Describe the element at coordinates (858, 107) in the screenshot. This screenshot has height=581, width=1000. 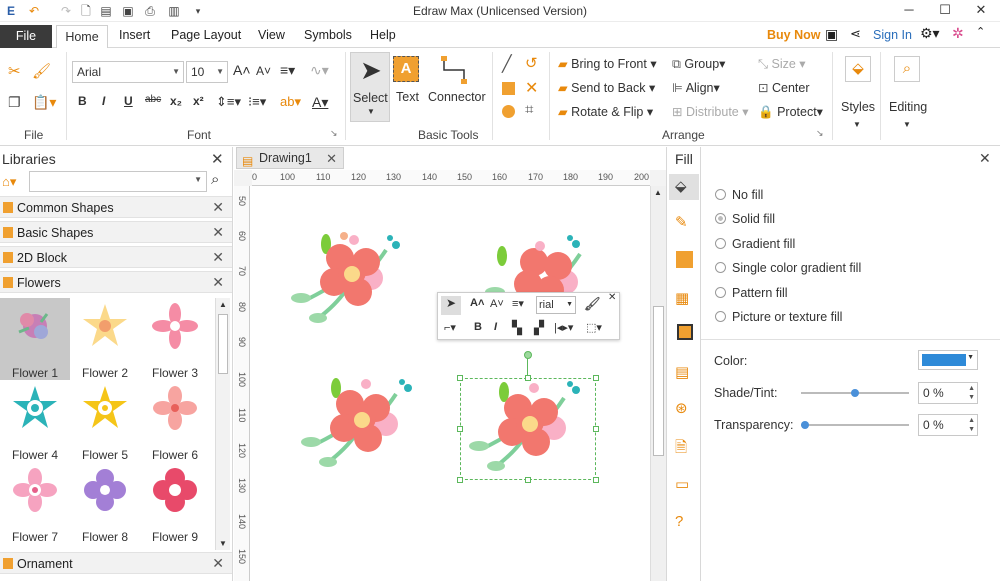
I see `styles-button: Styles` at that location.